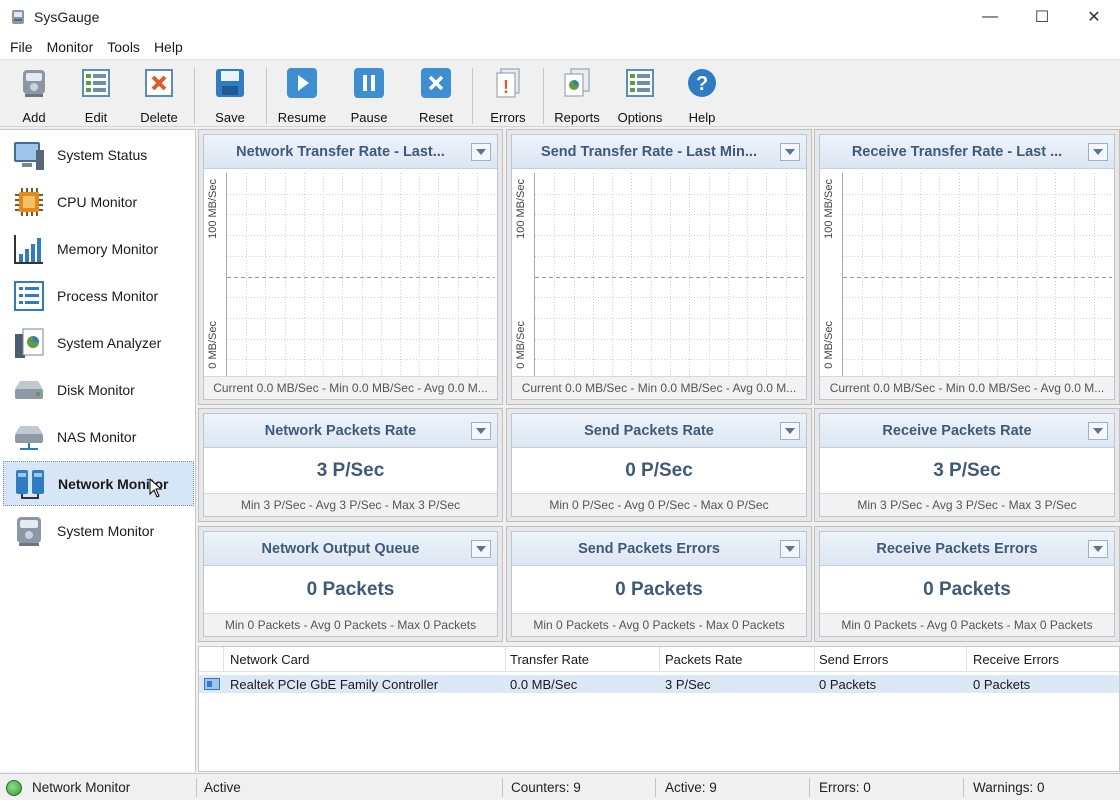 Image resolution: width=1120 pixels, height=800 pixels. I want to click on memory-chart-icon, so click(29, 249).